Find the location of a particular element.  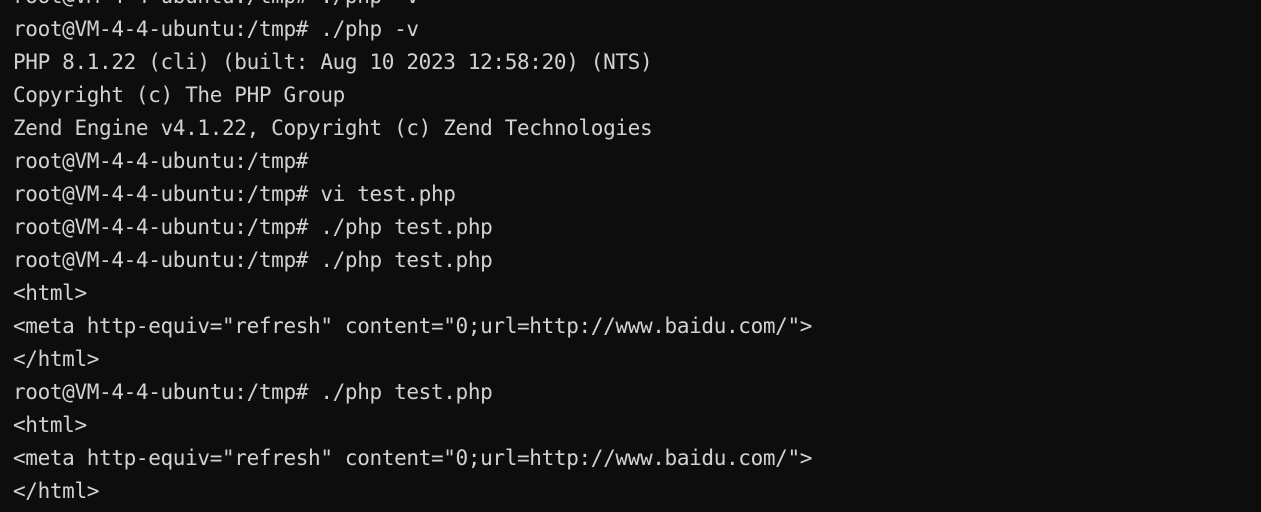

terminal-line-command-run-test-2: root@VM-4-4-ubuntu:/tmp# ./php test.php is located at coordinates (253, 260).